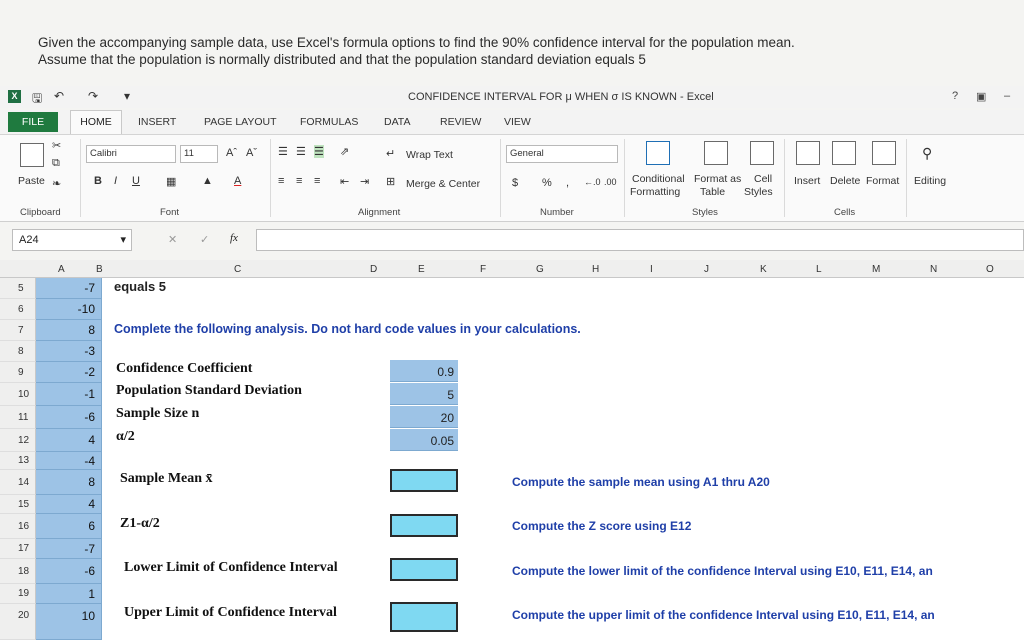  I want to click on col-header-d: D, so click(373, 269).